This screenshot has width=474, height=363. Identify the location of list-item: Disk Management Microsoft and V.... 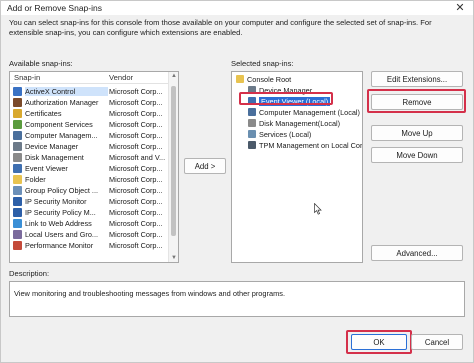
(89, 157).